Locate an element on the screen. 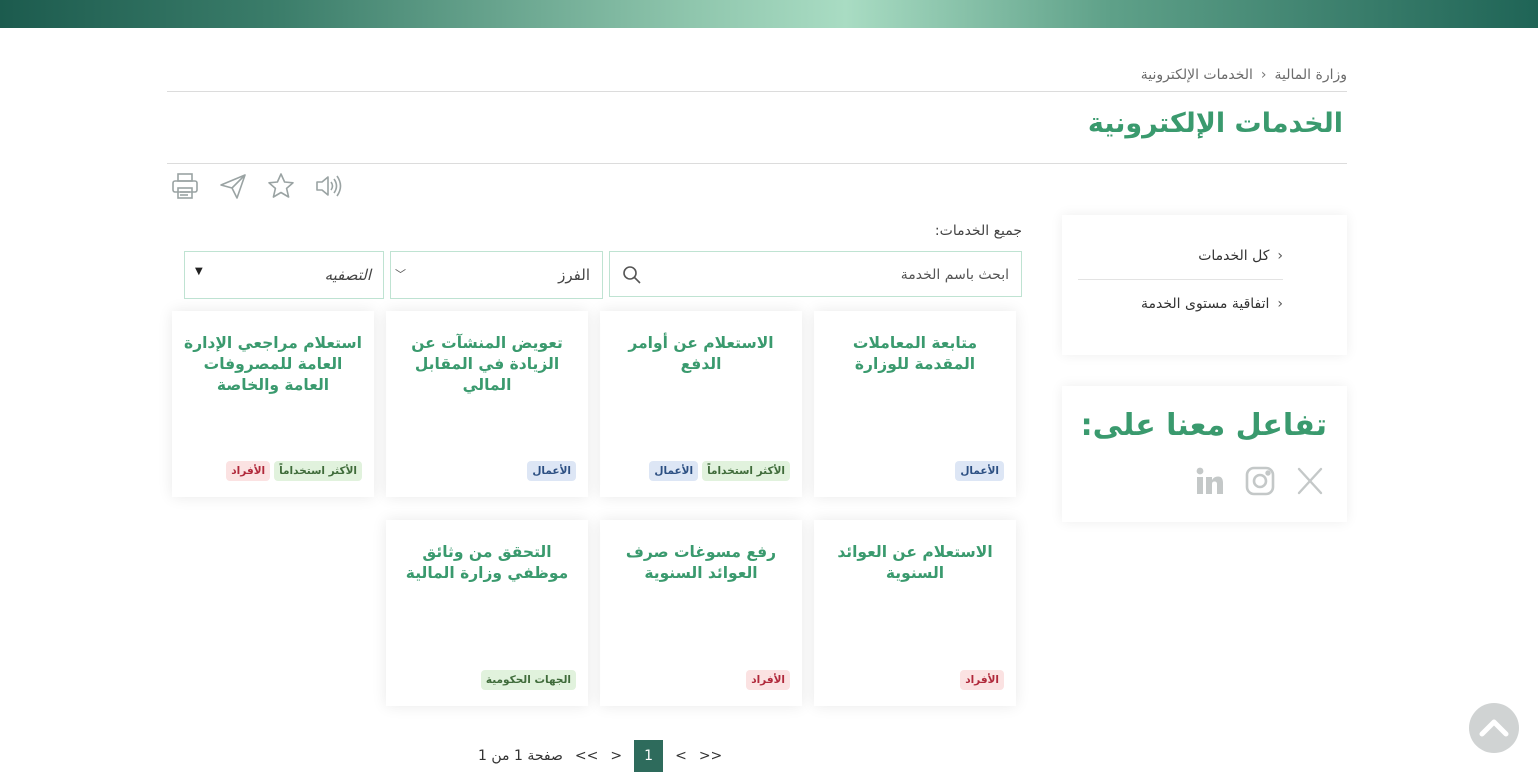  service-card-tags: الأكثر استخداماً الأعمال is located at coordinates (719, 471).